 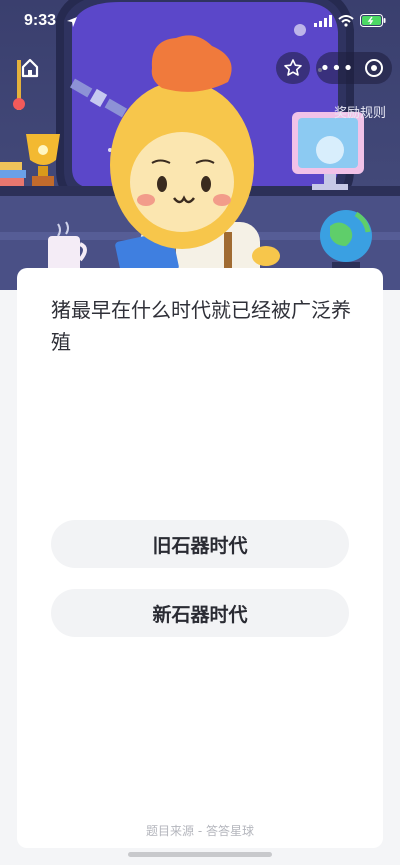 I want to click on more-icon: •••, so click(x=337, y=68).